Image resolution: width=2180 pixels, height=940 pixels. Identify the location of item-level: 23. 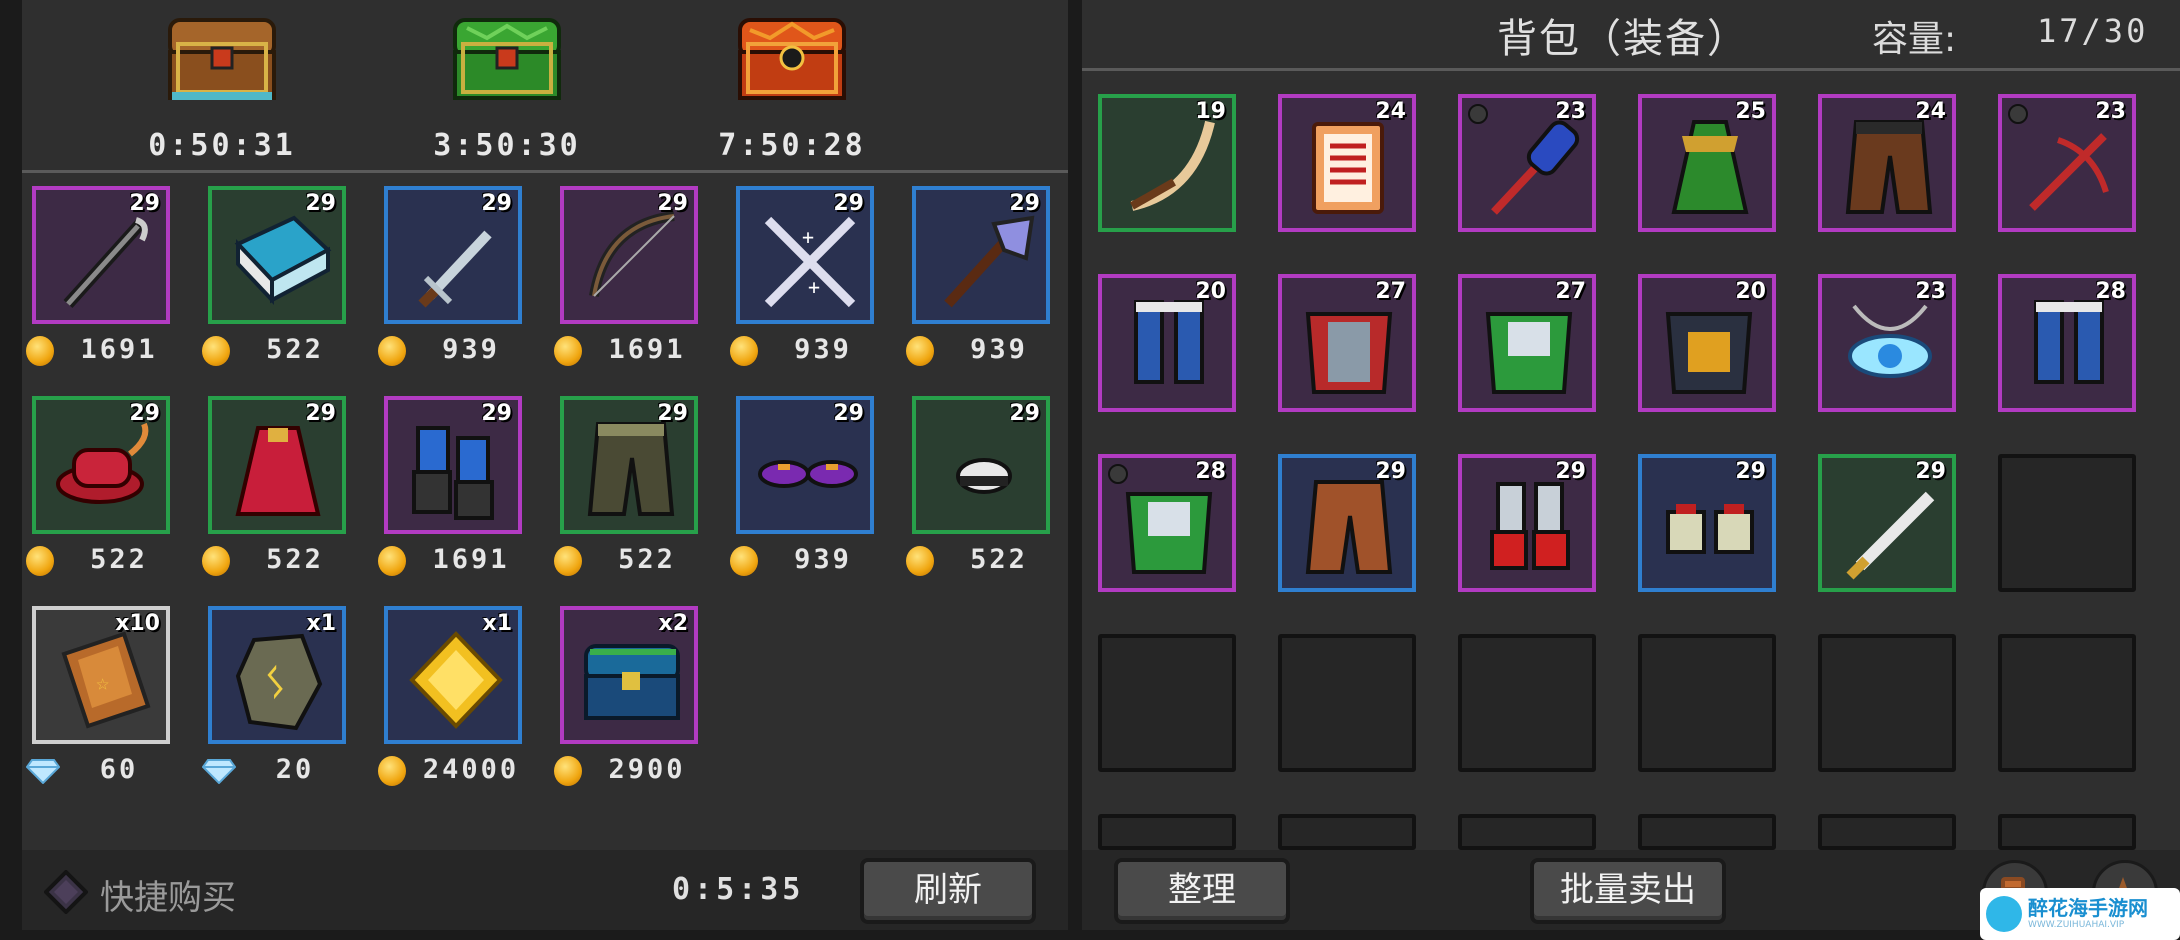
(2110, 111).